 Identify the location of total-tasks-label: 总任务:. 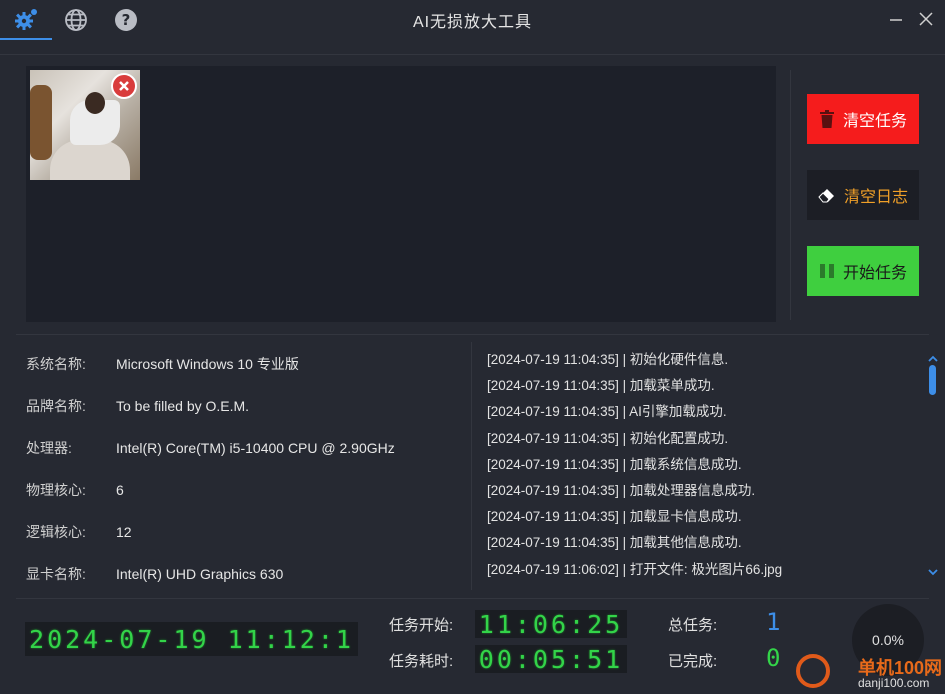
(693, 625).